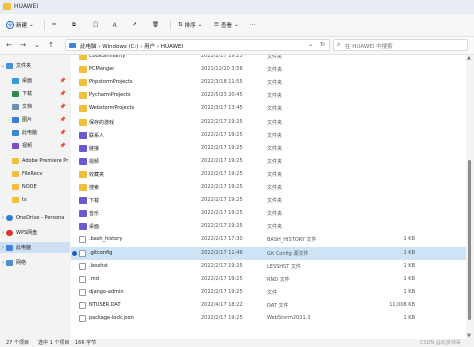 Image resolution: width=474 pixels, height=347 pixels. What do you see at coordinates (23, 45) in the screenshot?
I see `forward-button: →` at bounding box center [23, 45].